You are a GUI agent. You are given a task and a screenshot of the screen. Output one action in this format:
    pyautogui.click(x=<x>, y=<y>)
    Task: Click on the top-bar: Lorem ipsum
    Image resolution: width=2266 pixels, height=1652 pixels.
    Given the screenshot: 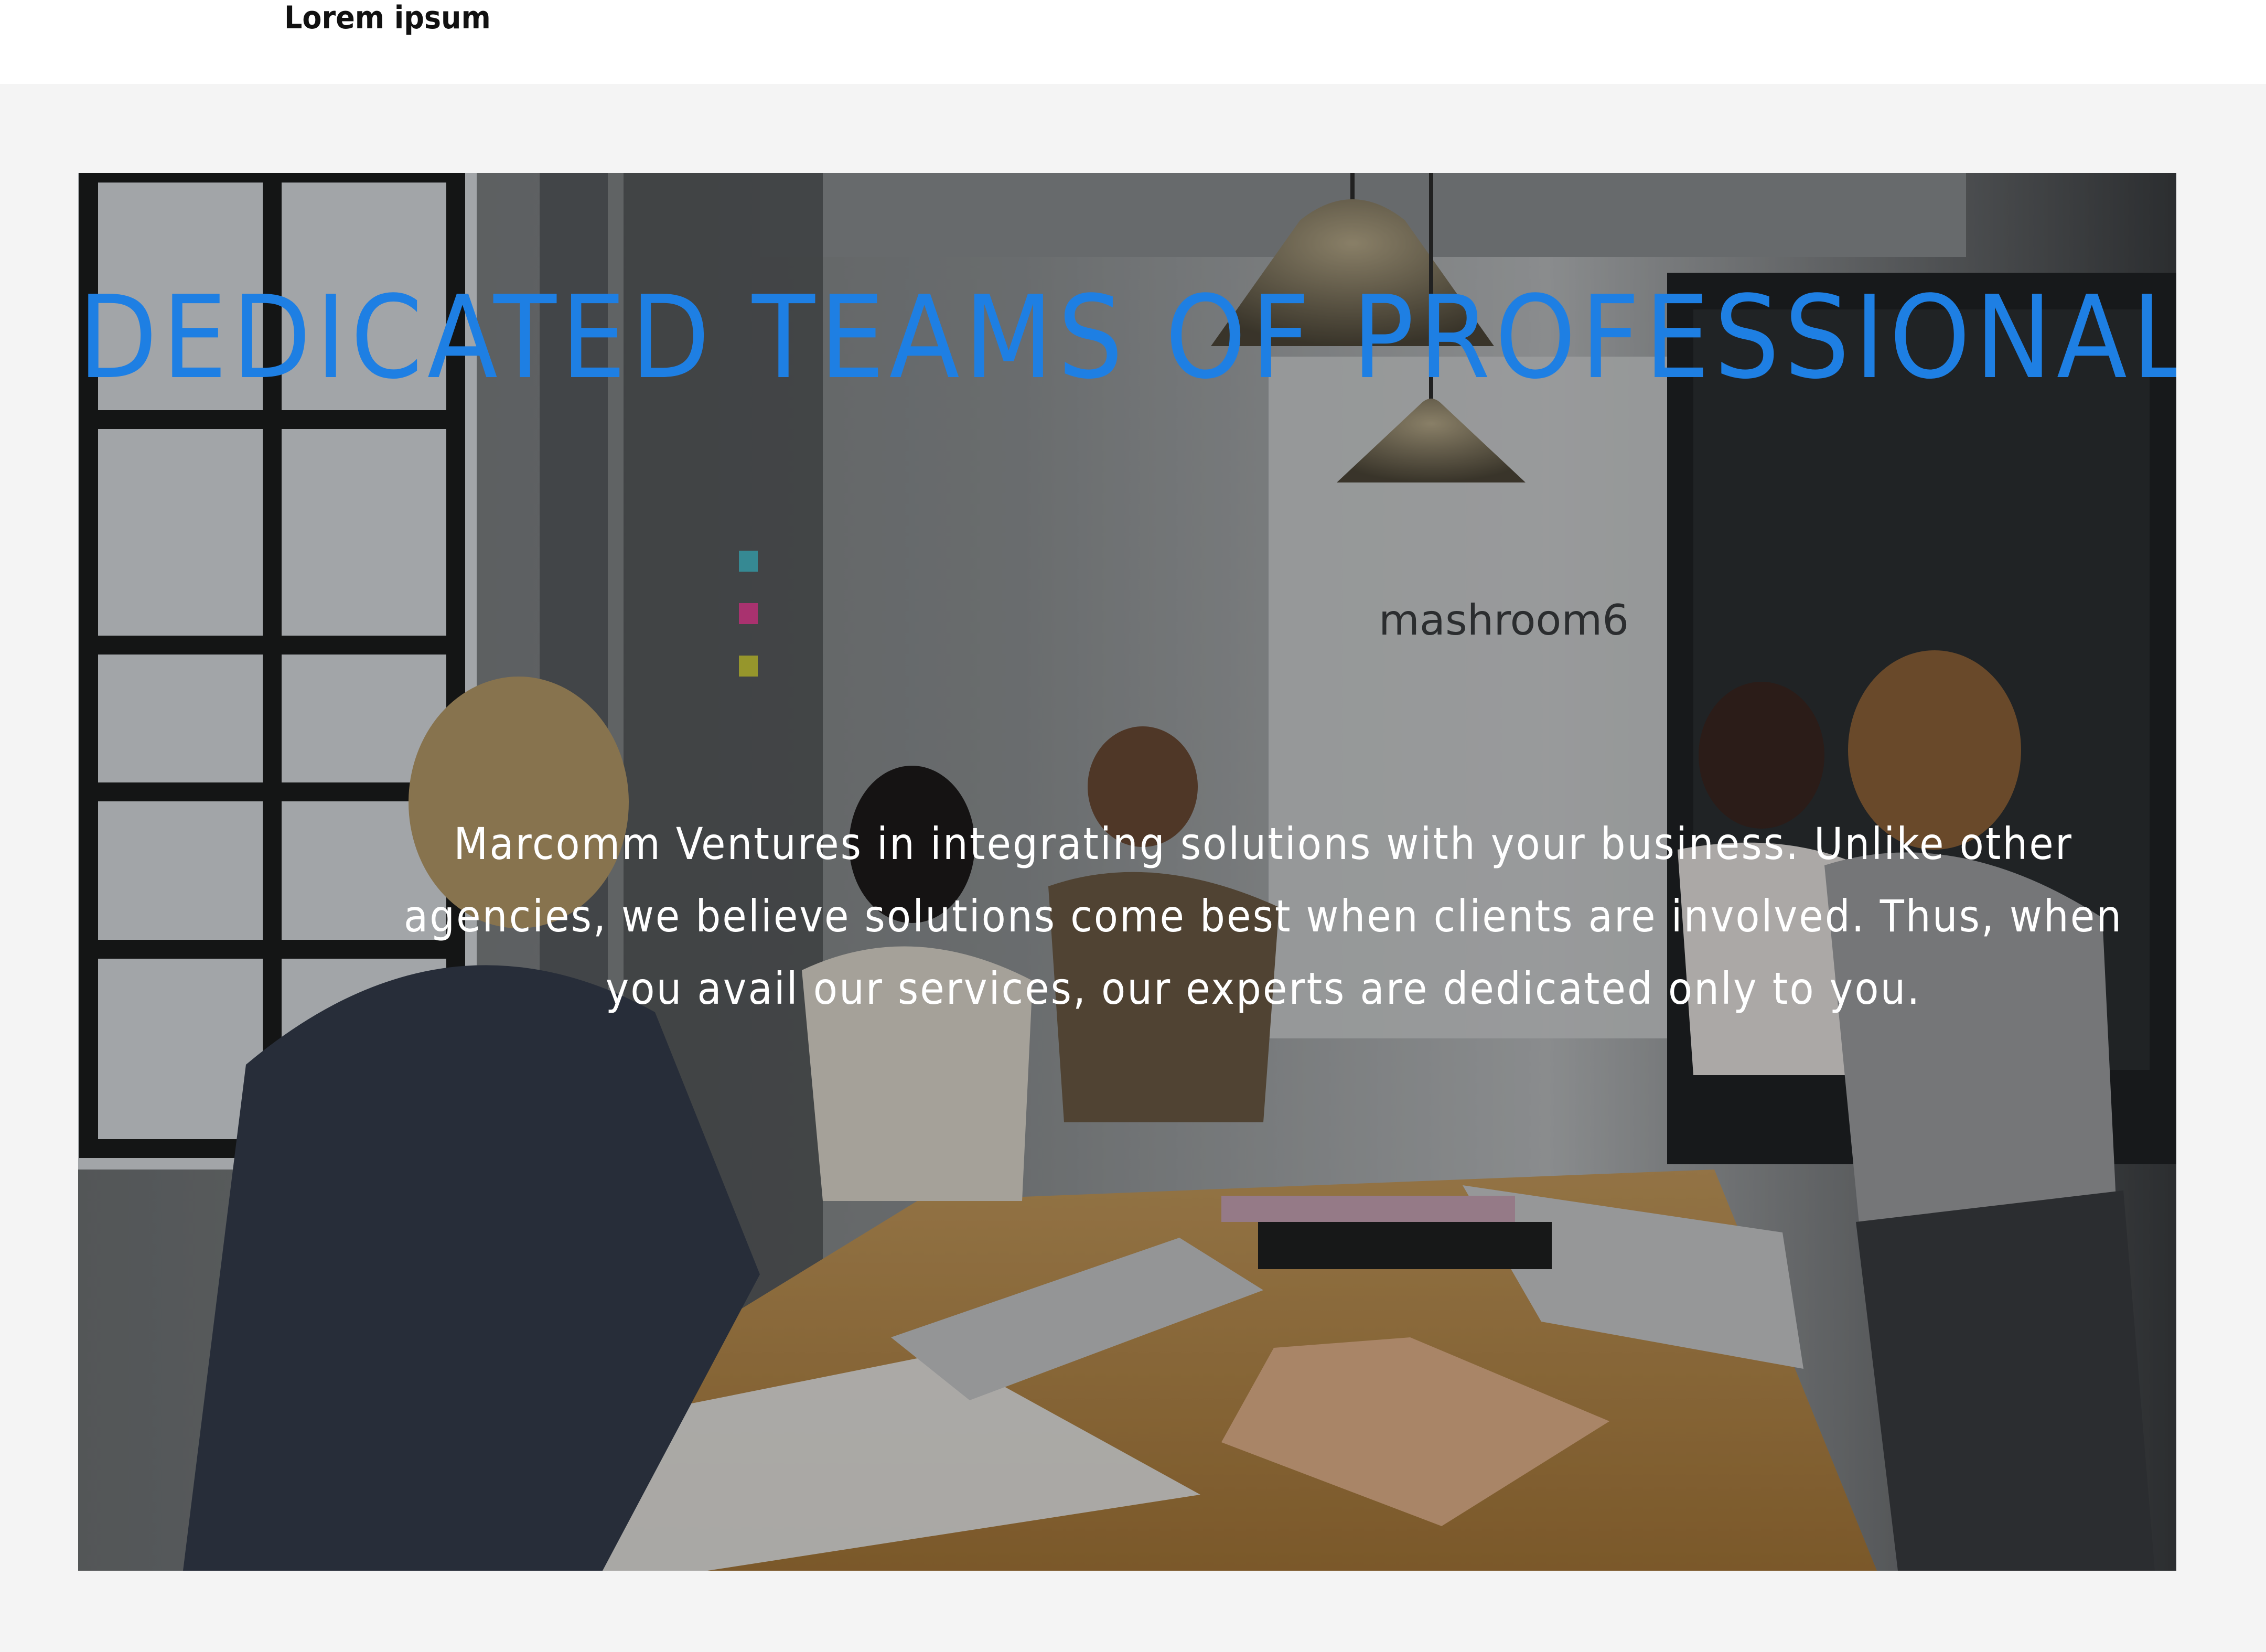 What is the action you would take?
    pyautogui.click(x=1133, y=42)
    